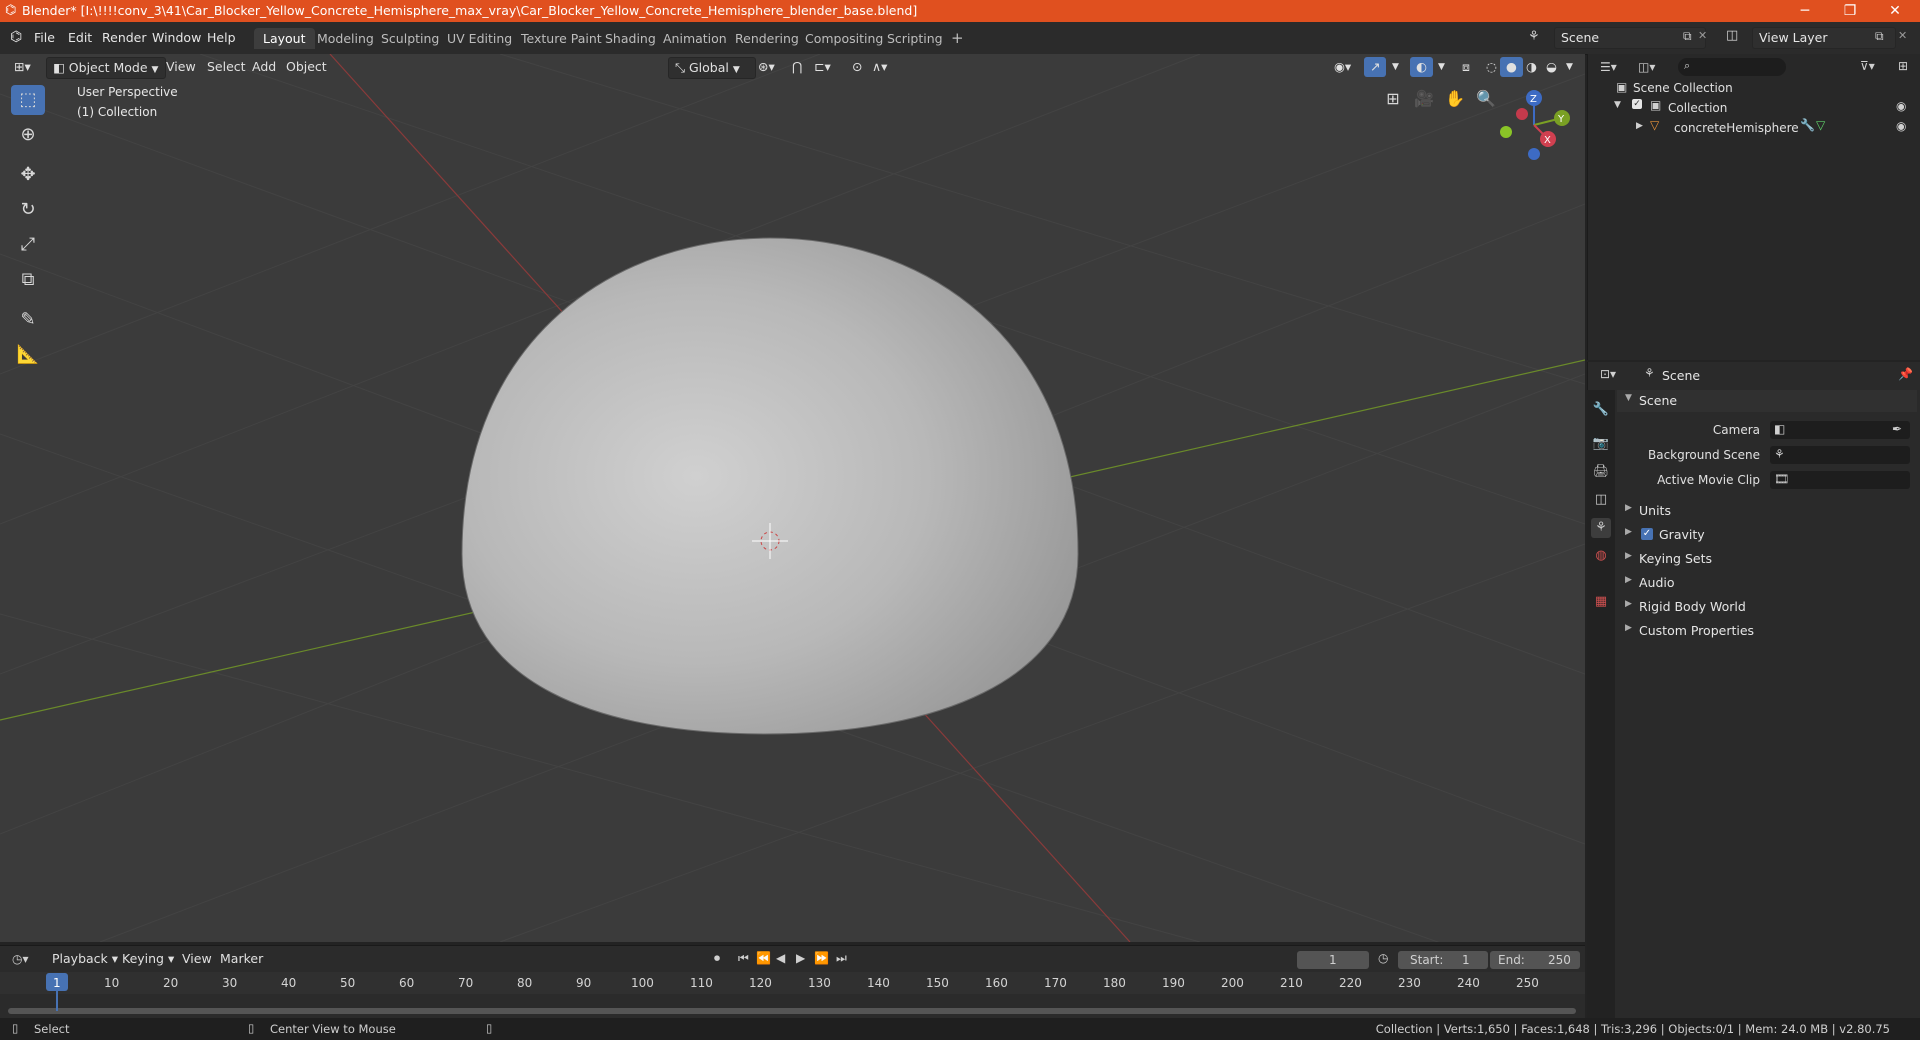  Describe the element at coordinates (1767, 631) in the screenshot. I see `panel-custom-properties: ▶ Custom Properties` at that location.